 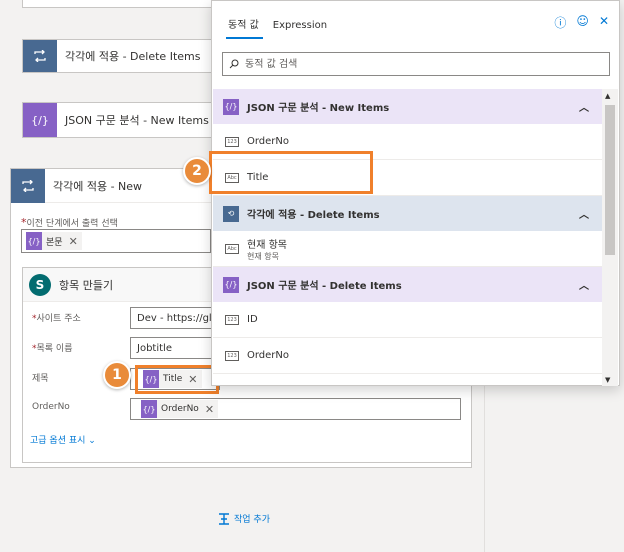 What do you see at coordinates (51, 407) in the screenshot?
I see `orderno-label: OrderNo` at bounding box center [51, 407].